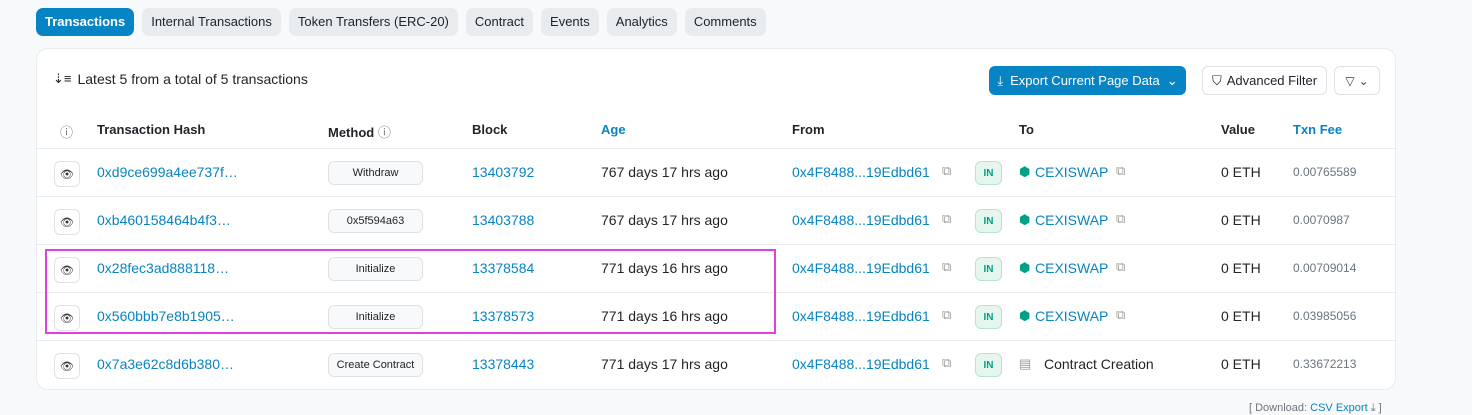  Describe the element at coordinates (85, 22) in the screenshot. I see `tab-transactions: Transactions` at that location.